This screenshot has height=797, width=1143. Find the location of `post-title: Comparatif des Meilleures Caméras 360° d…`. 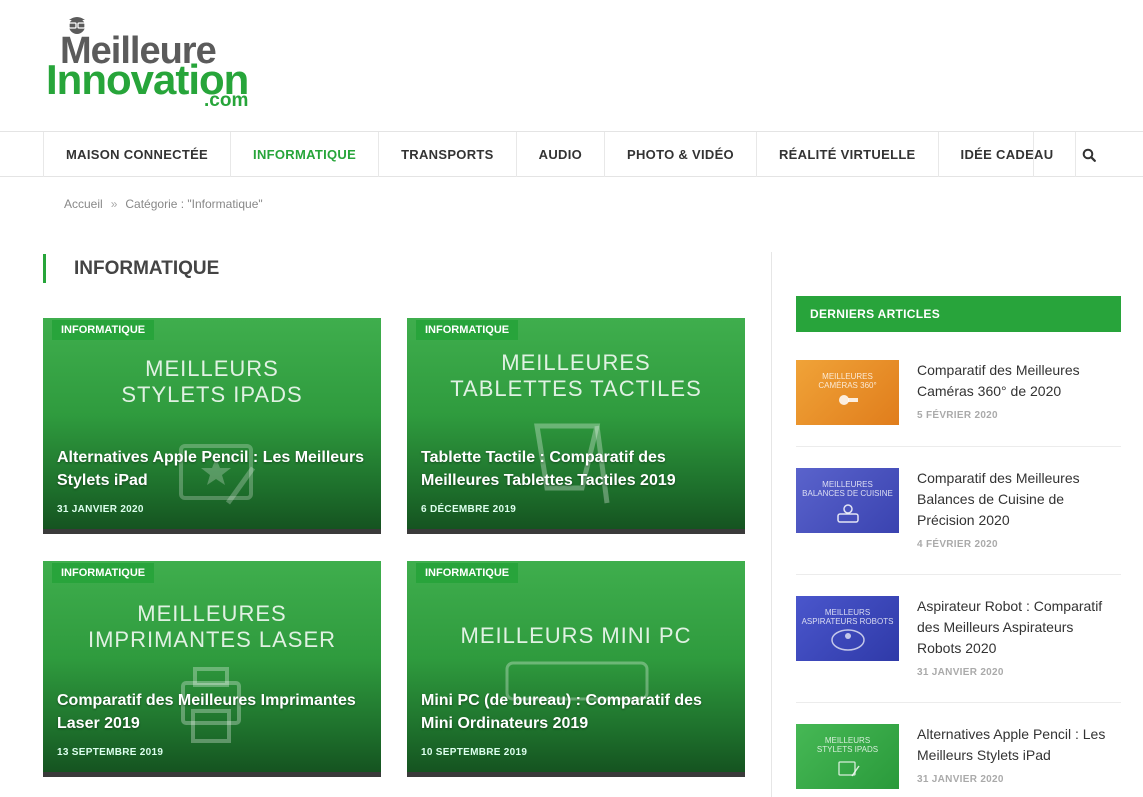

post-title: Comparatif des Meilleures Caméras 360° d… is located at coordinates (1019, 381).